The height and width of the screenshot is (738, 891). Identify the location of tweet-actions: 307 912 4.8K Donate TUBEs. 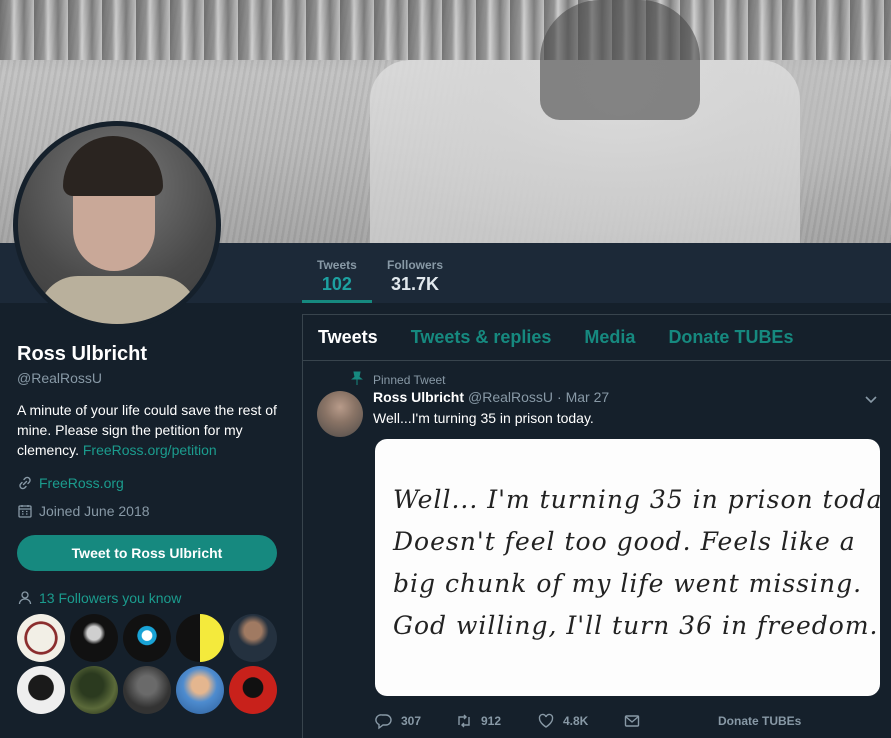
(627, 721).